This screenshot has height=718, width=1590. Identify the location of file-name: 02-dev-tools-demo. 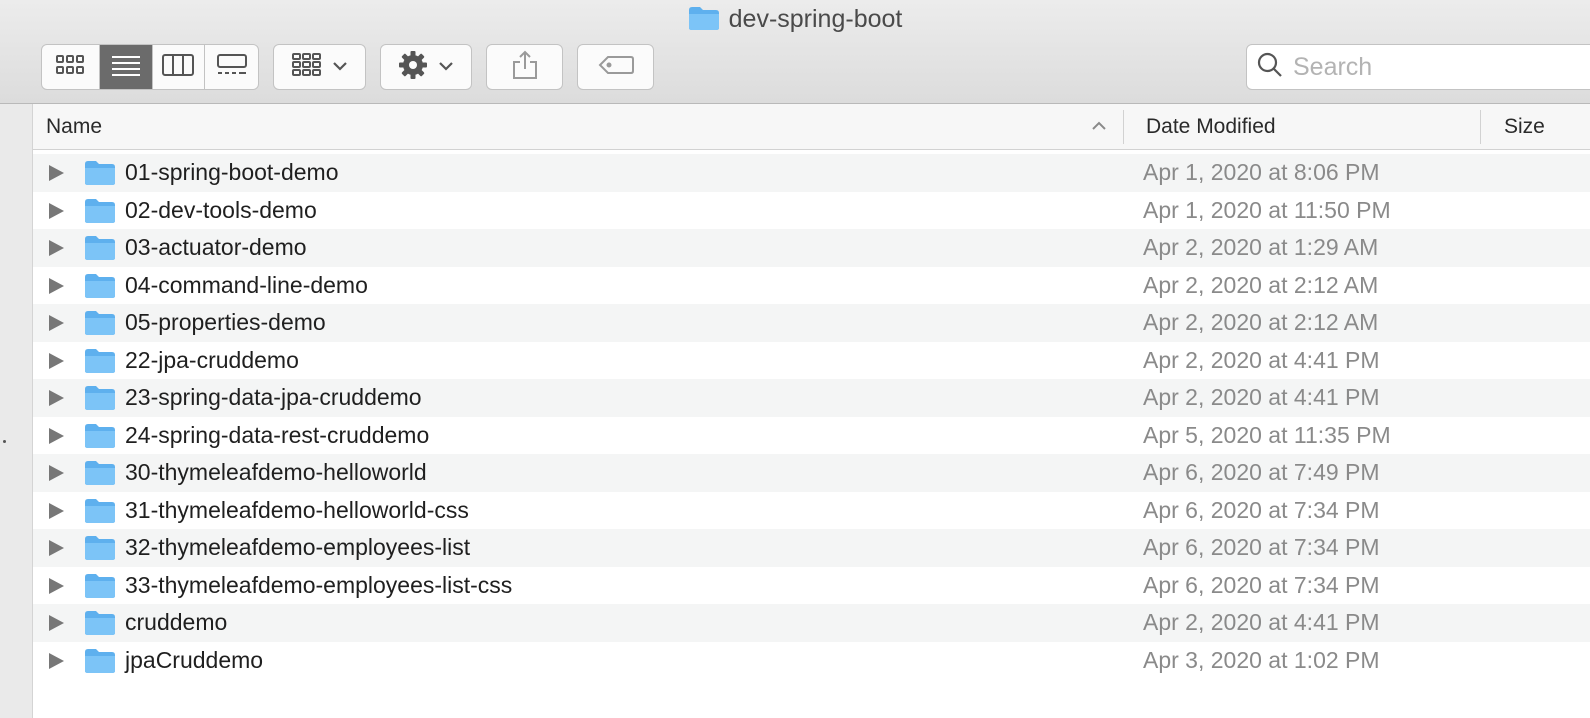
(221, 209).